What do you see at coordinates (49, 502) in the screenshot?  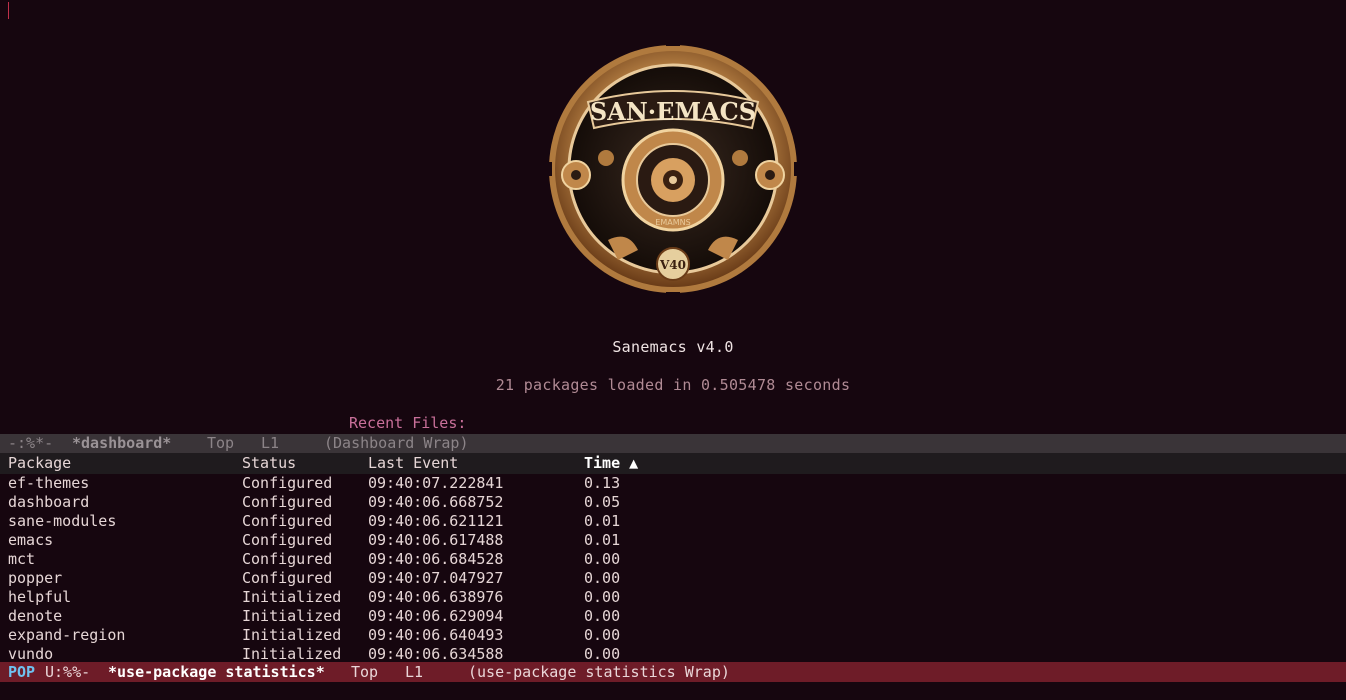 I see `cell-package: dashboard` at bounding box center [49, 502].